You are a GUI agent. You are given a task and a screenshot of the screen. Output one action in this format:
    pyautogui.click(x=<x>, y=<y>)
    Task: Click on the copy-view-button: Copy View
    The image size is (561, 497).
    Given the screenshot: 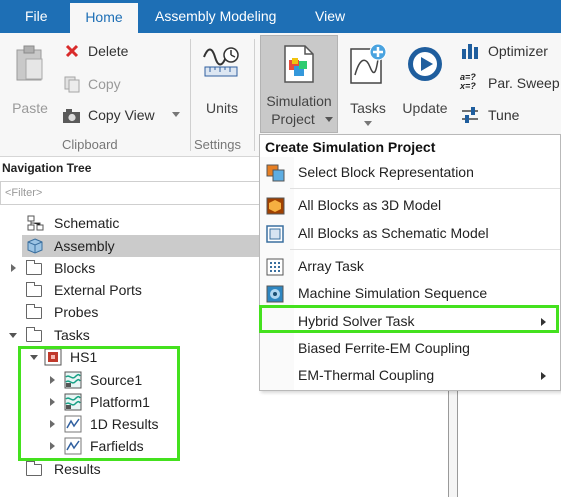 What is the action you would take?
    pyautogui.click(x=124, y=116)
    